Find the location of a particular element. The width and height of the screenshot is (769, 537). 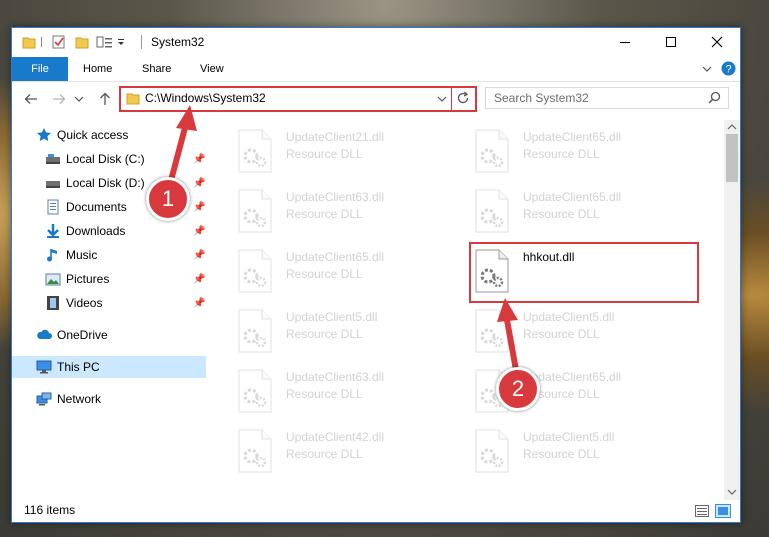

step-badge-2: 2 is located at coordinates (518, 389).